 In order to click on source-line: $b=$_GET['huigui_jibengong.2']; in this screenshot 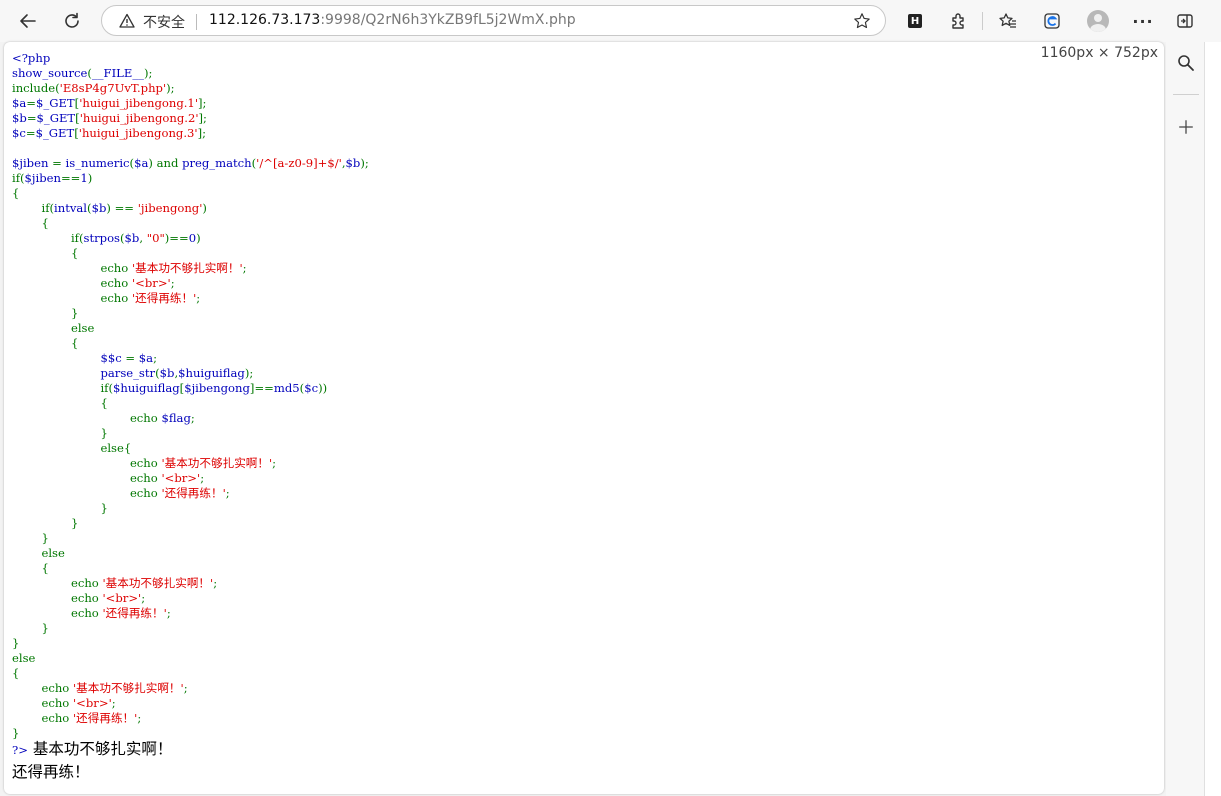, I will do `click(190, 118)`.